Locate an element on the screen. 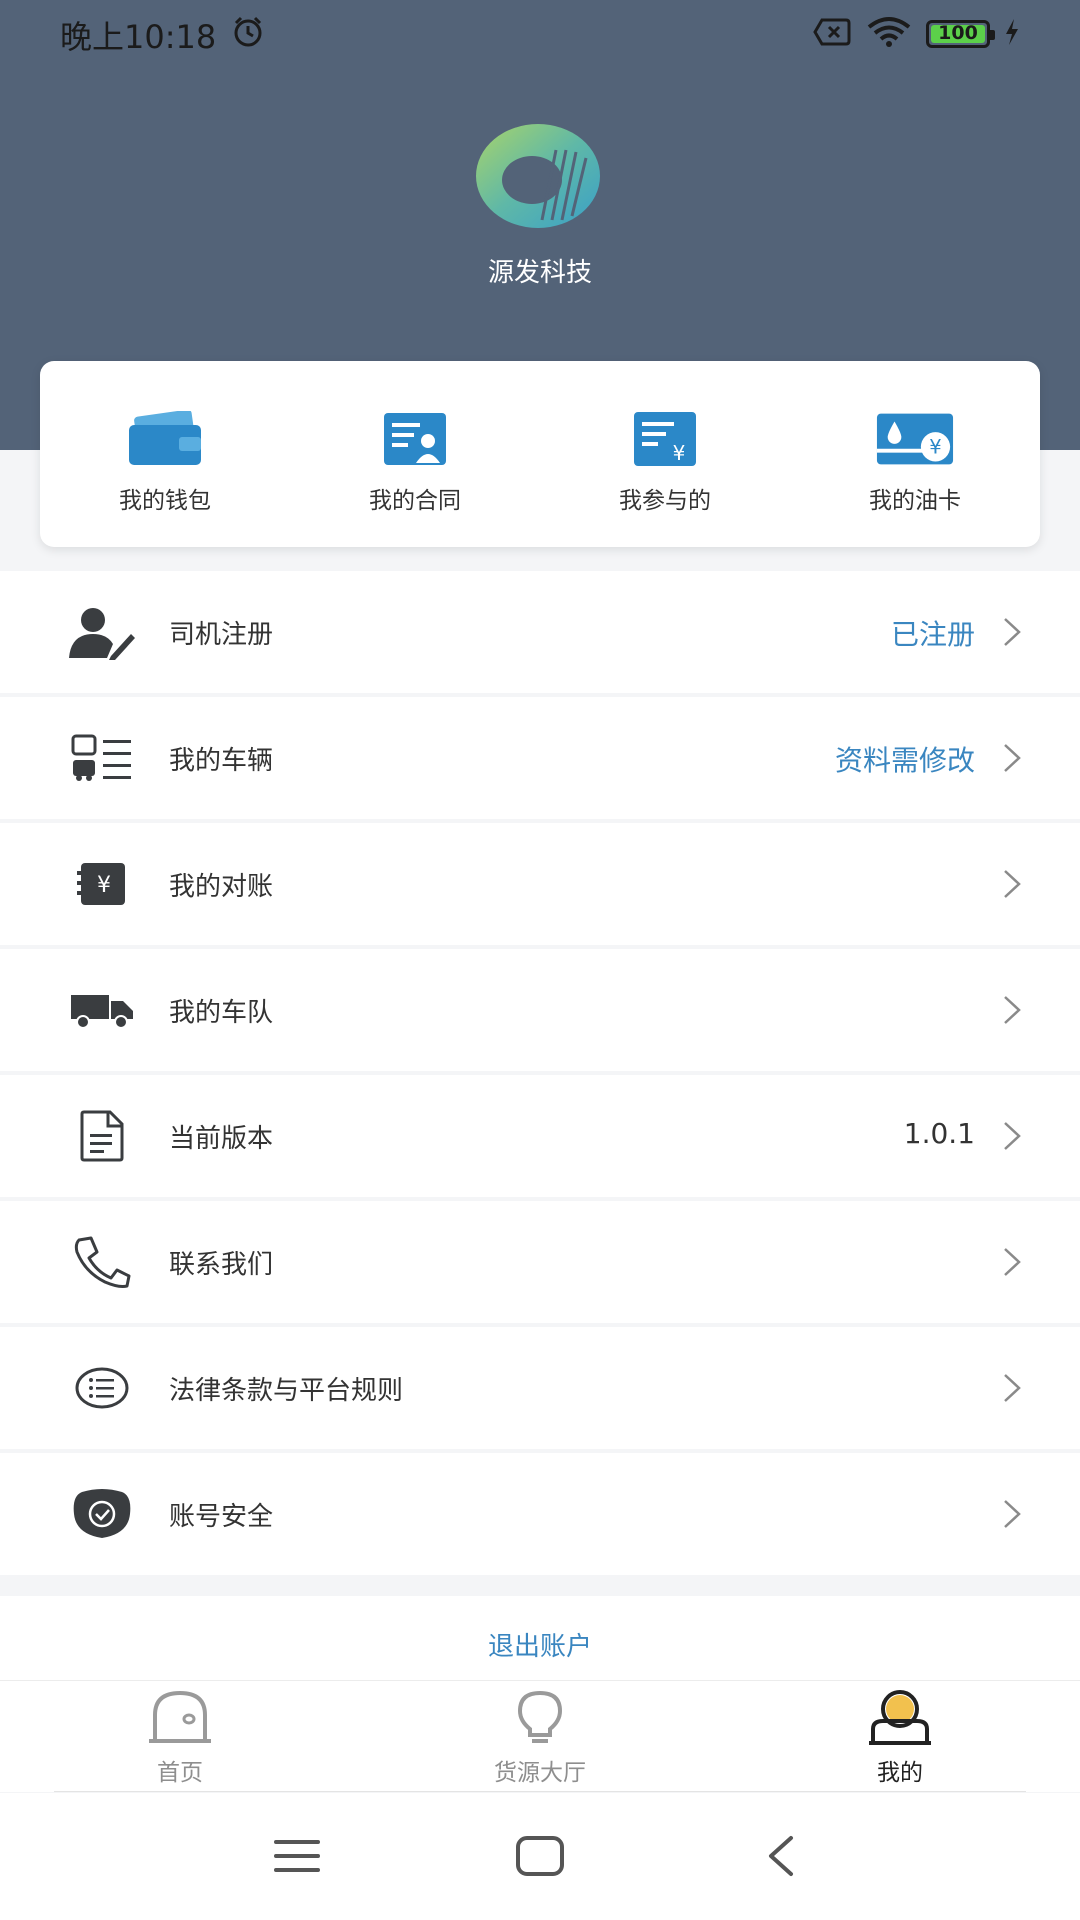 This screenshot has height=1920, width=1080. menu-item-value: 1.0.1 is located at coordinates (939, 1133).